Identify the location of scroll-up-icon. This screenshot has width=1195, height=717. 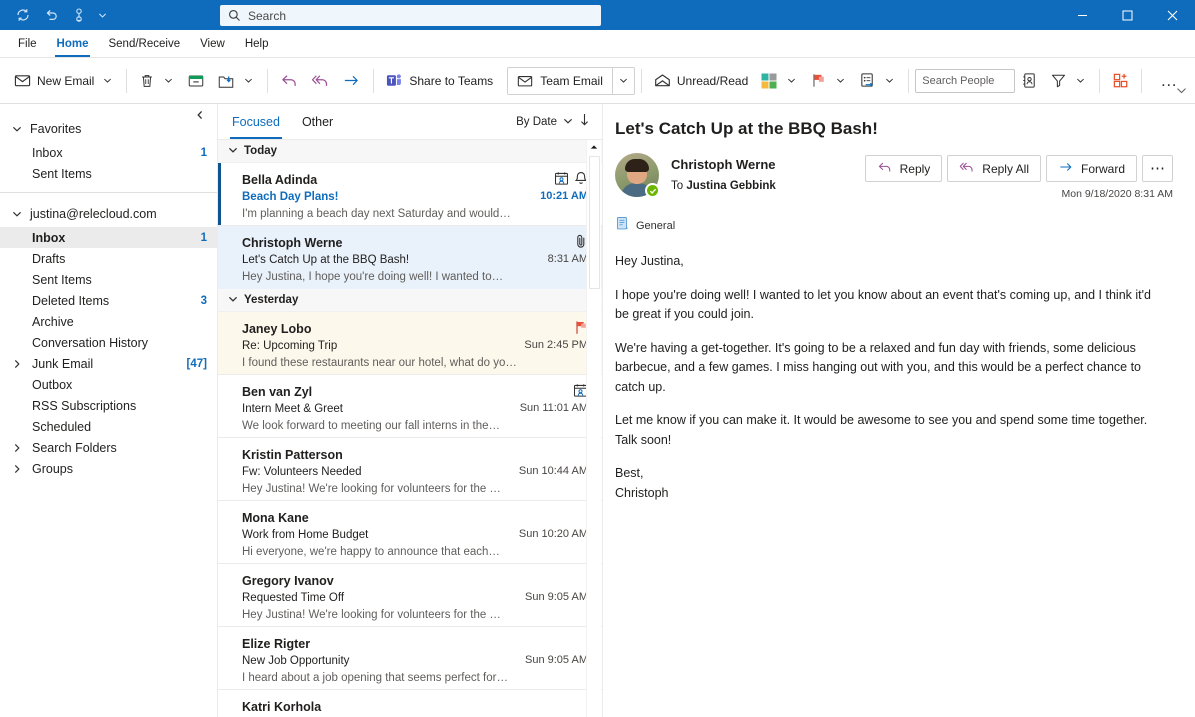
(594, 147).